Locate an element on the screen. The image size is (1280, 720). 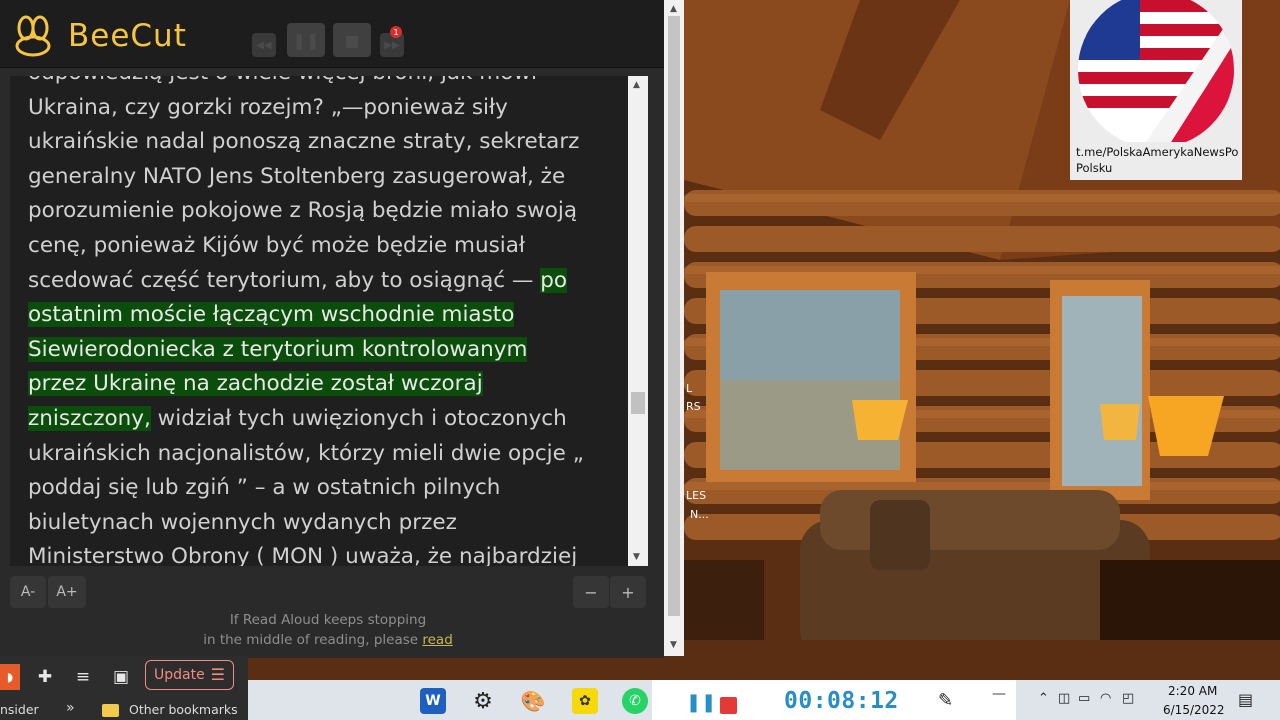
clock-date: 6/15/2022 is located at coordinates (1194, 710).